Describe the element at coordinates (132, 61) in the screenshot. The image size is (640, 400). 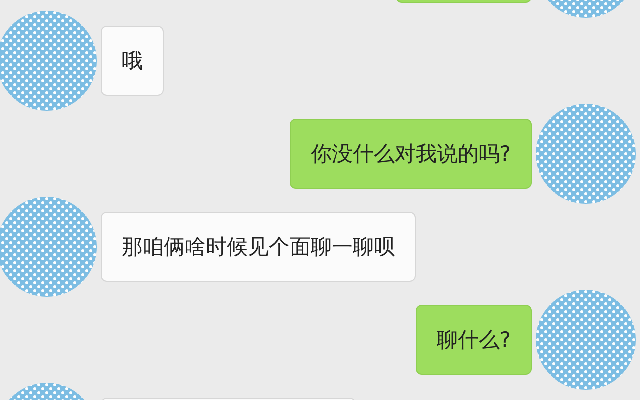
I see `message-bubble: 哦` at that location.